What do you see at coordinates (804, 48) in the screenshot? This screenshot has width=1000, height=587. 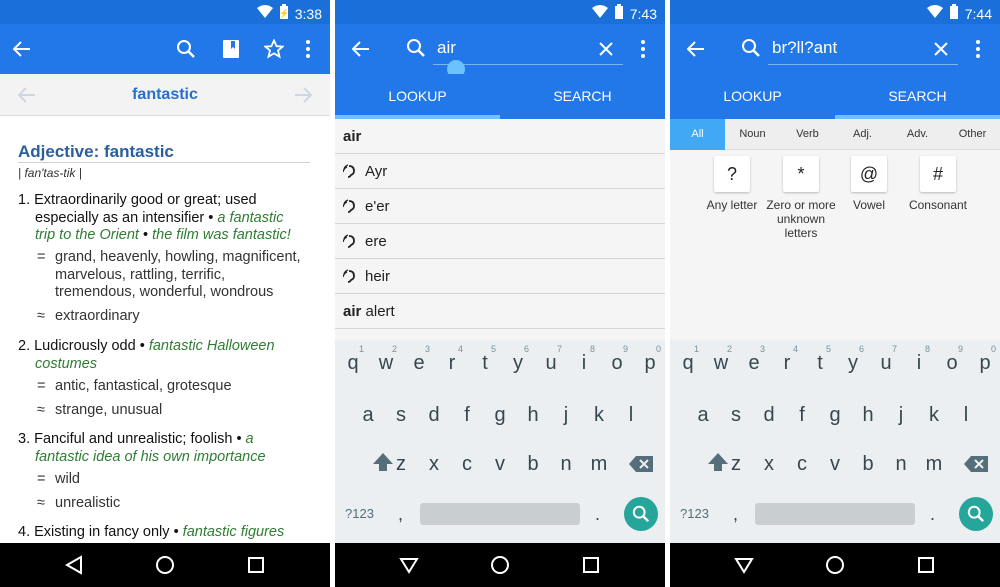 I see `search-input: br?ll?ant` at bounding box center [804, 48].